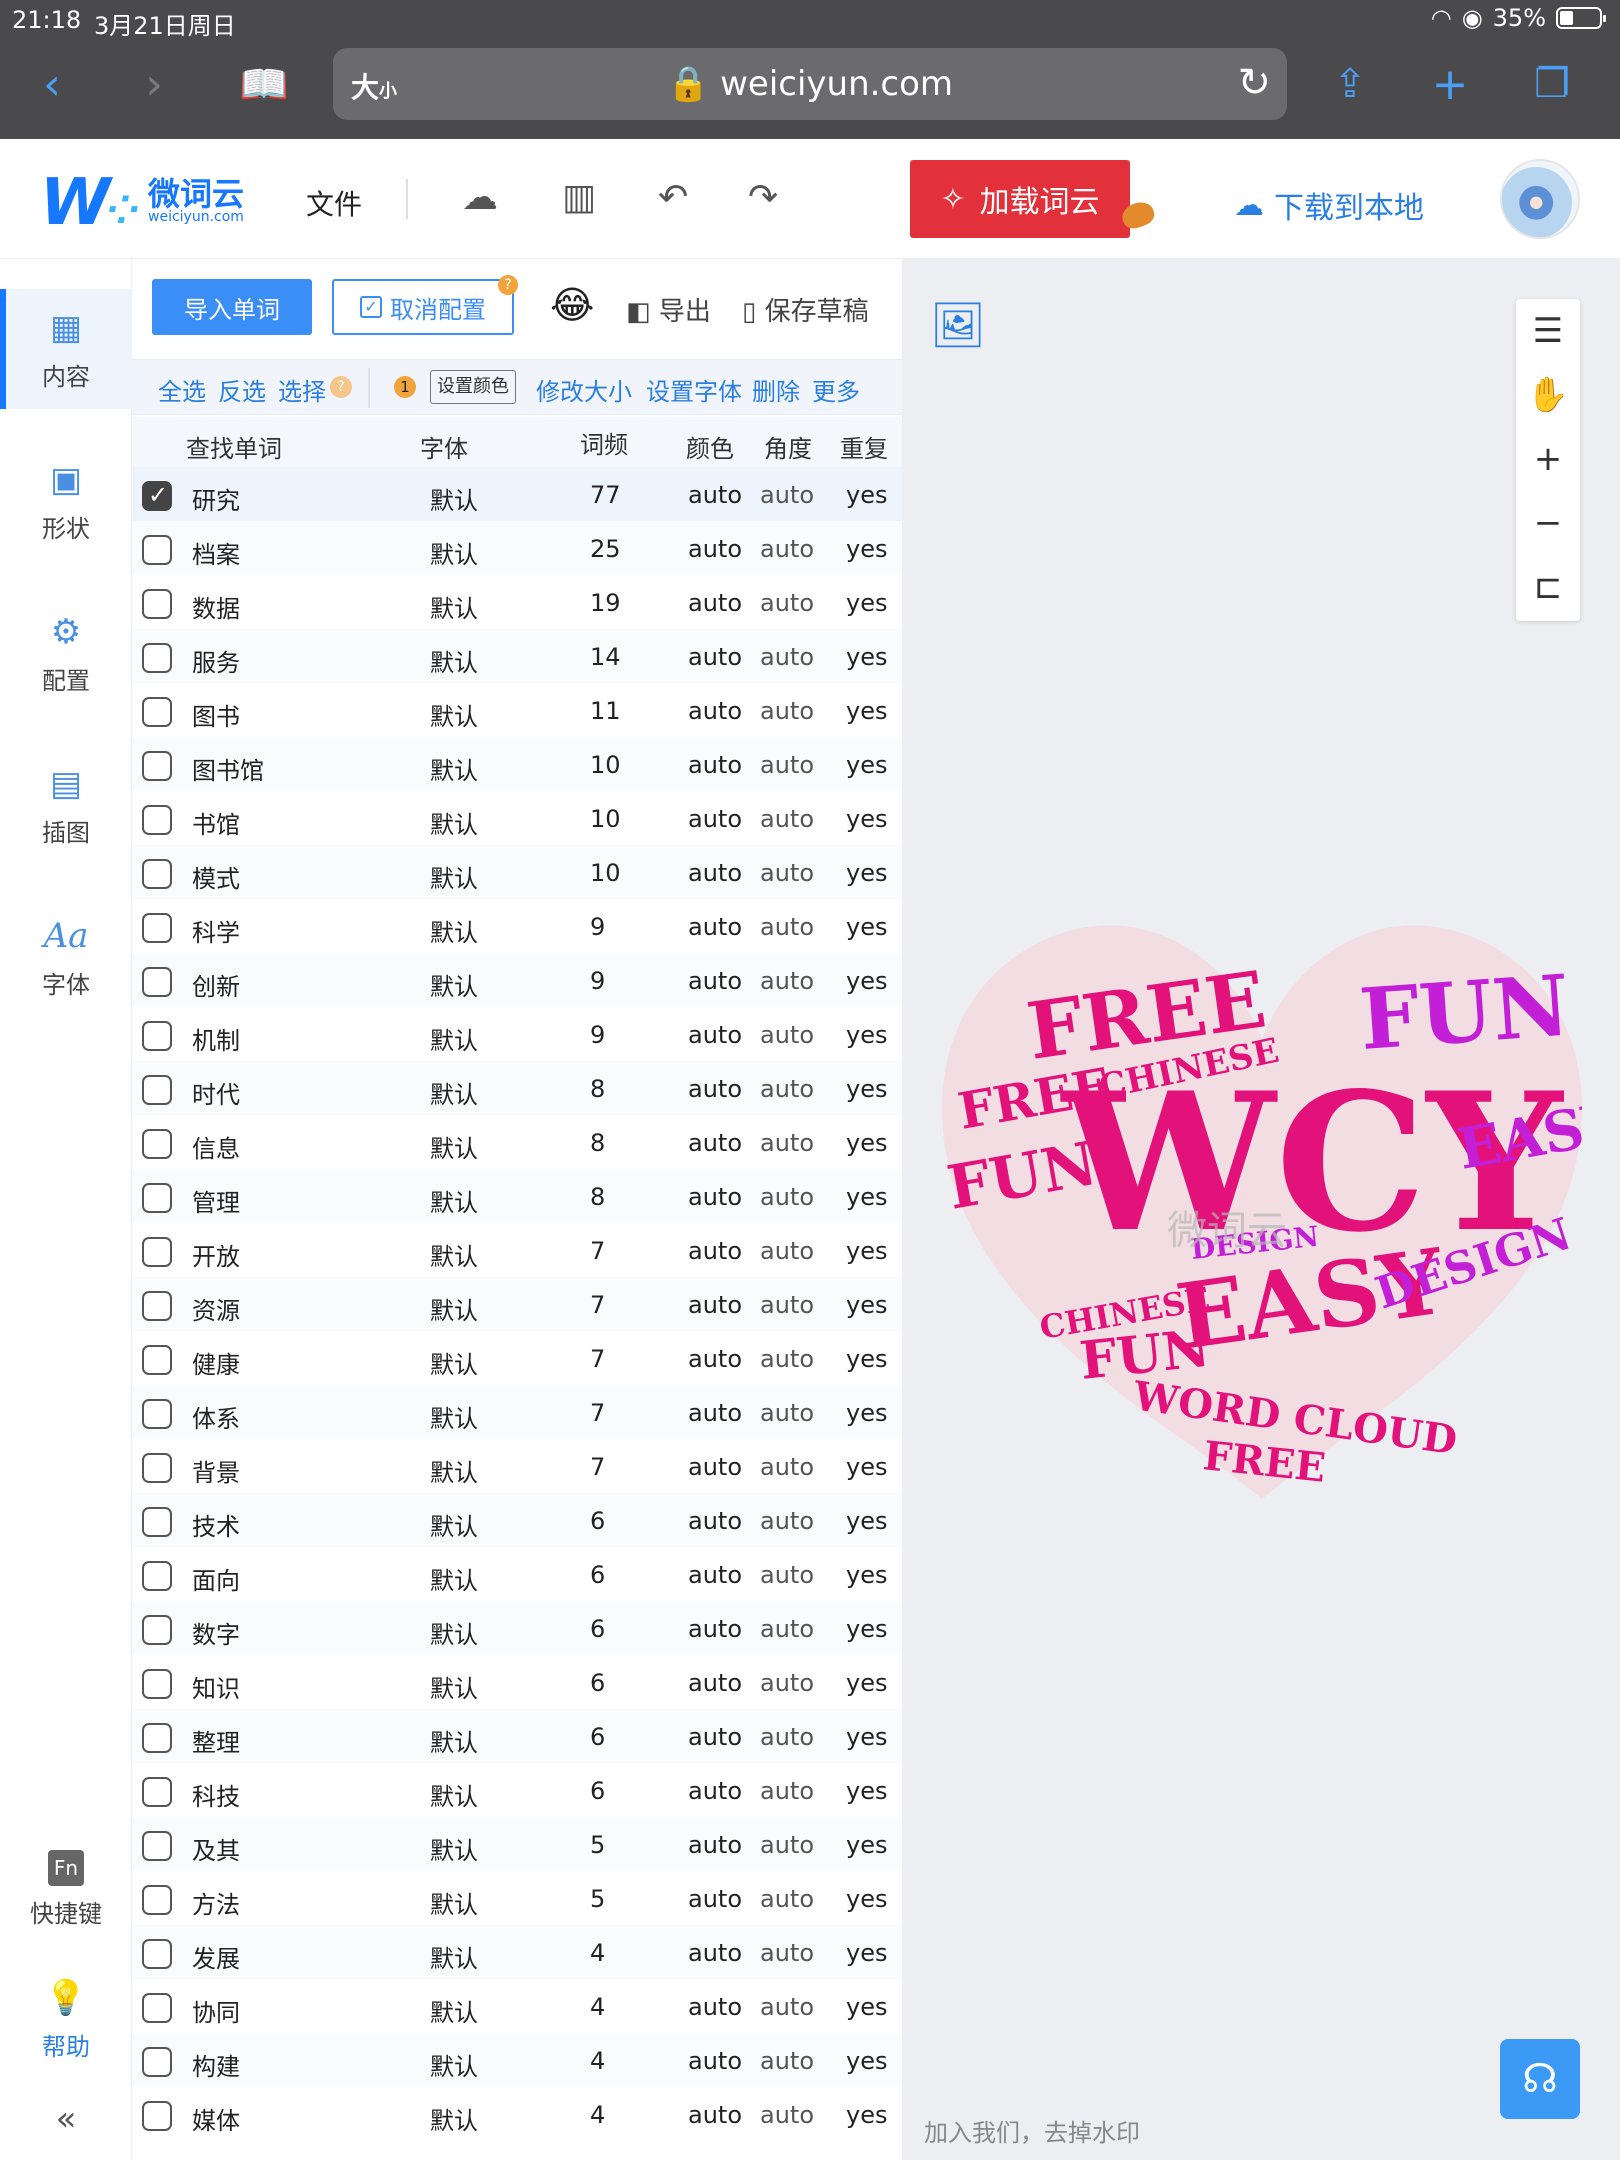 The height and width of the screenshot is (2160, 1620). What do you see at coordinates (232, 307) in the screenshot?
I see `import-words-button: 导入单词` at bounding box center [232, 307].